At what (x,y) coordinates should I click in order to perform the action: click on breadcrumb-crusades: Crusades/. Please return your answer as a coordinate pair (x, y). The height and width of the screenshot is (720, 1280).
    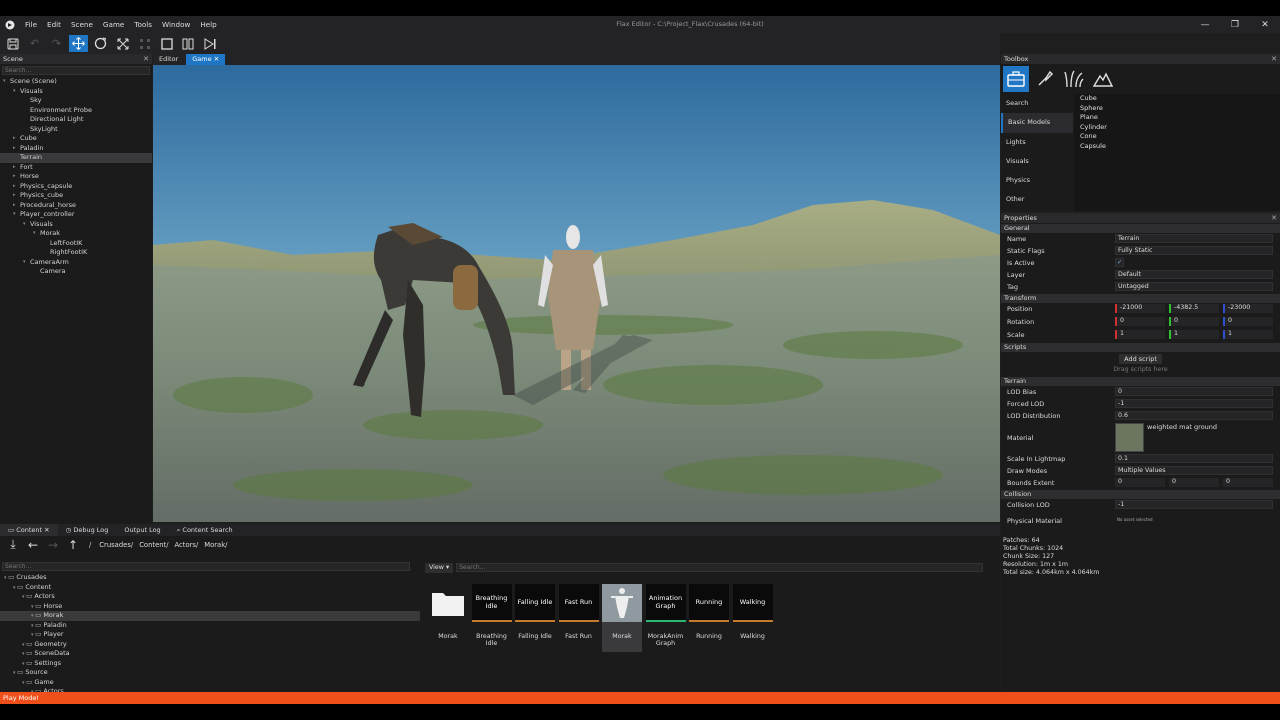
    Looking at the image, I should click on (116, 545).